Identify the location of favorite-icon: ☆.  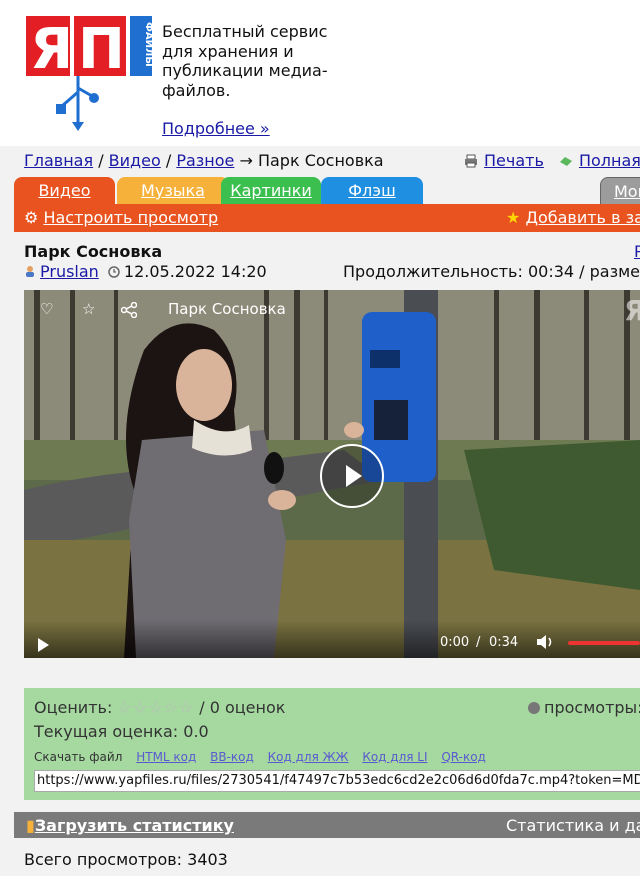
(88, 309).